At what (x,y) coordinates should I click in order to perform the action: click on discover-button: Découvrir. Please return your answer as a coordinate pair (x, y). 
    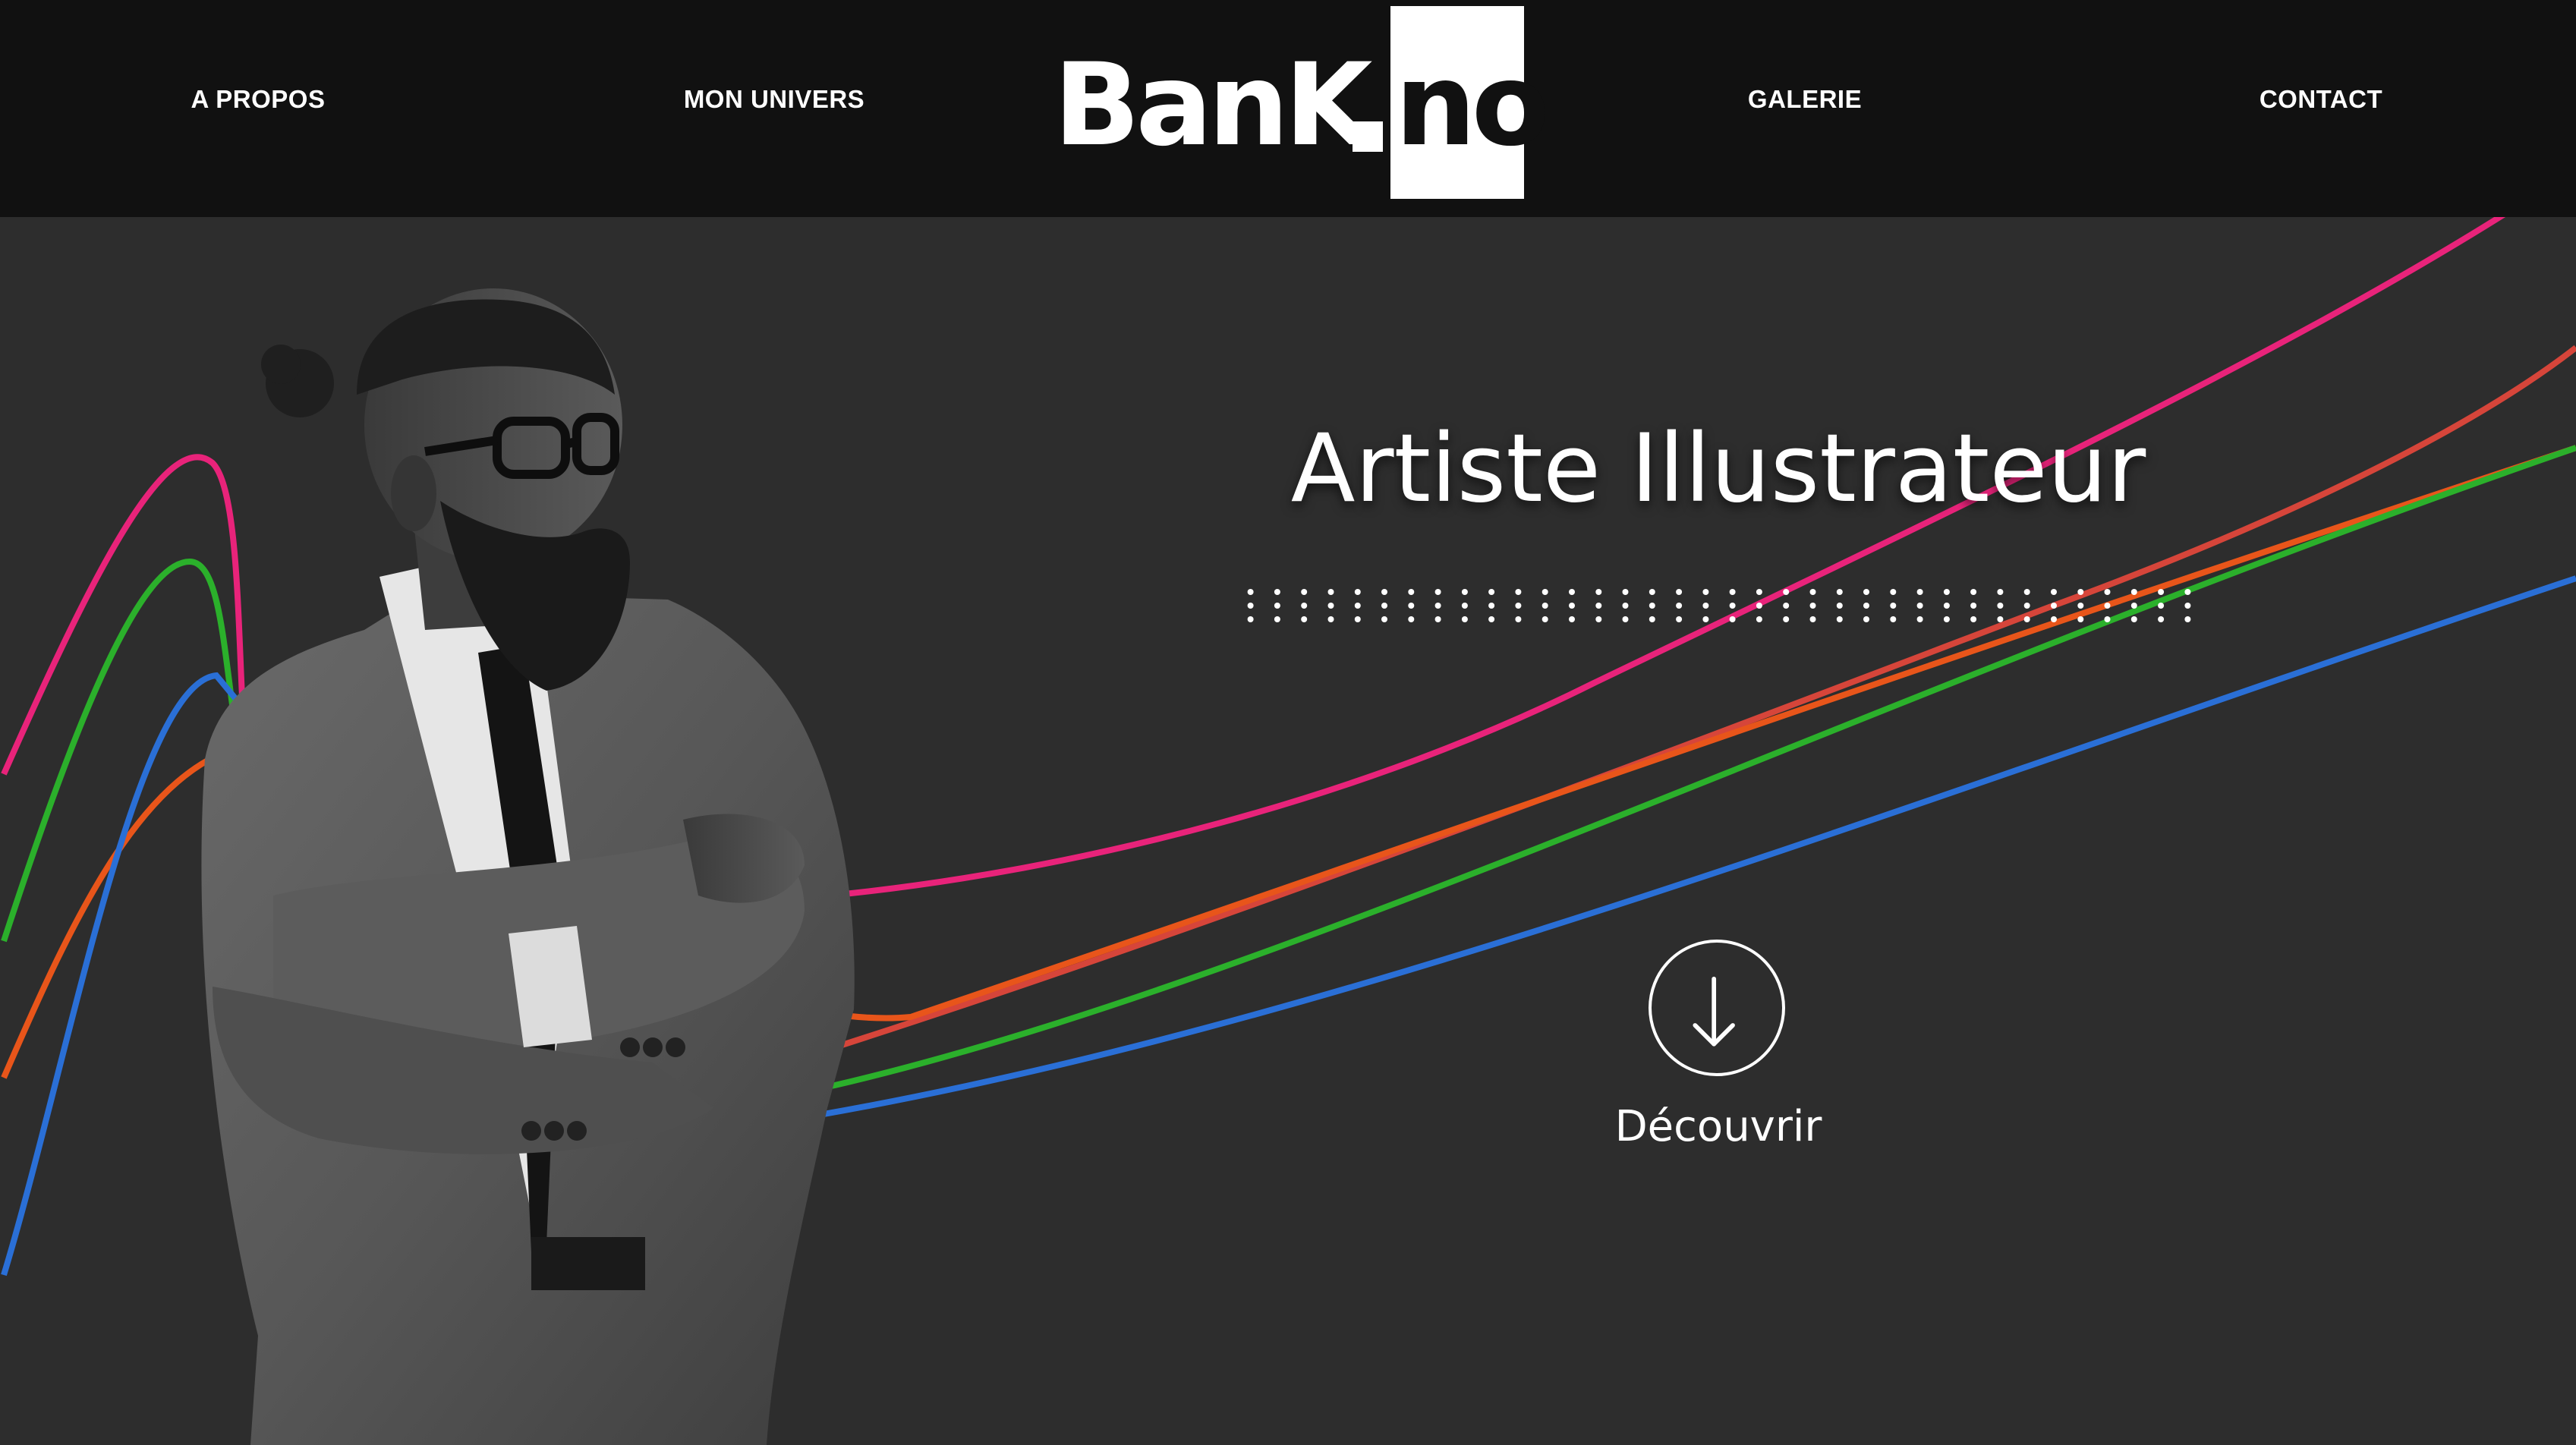
    Looking at the image, I should click on (1718, 1053).